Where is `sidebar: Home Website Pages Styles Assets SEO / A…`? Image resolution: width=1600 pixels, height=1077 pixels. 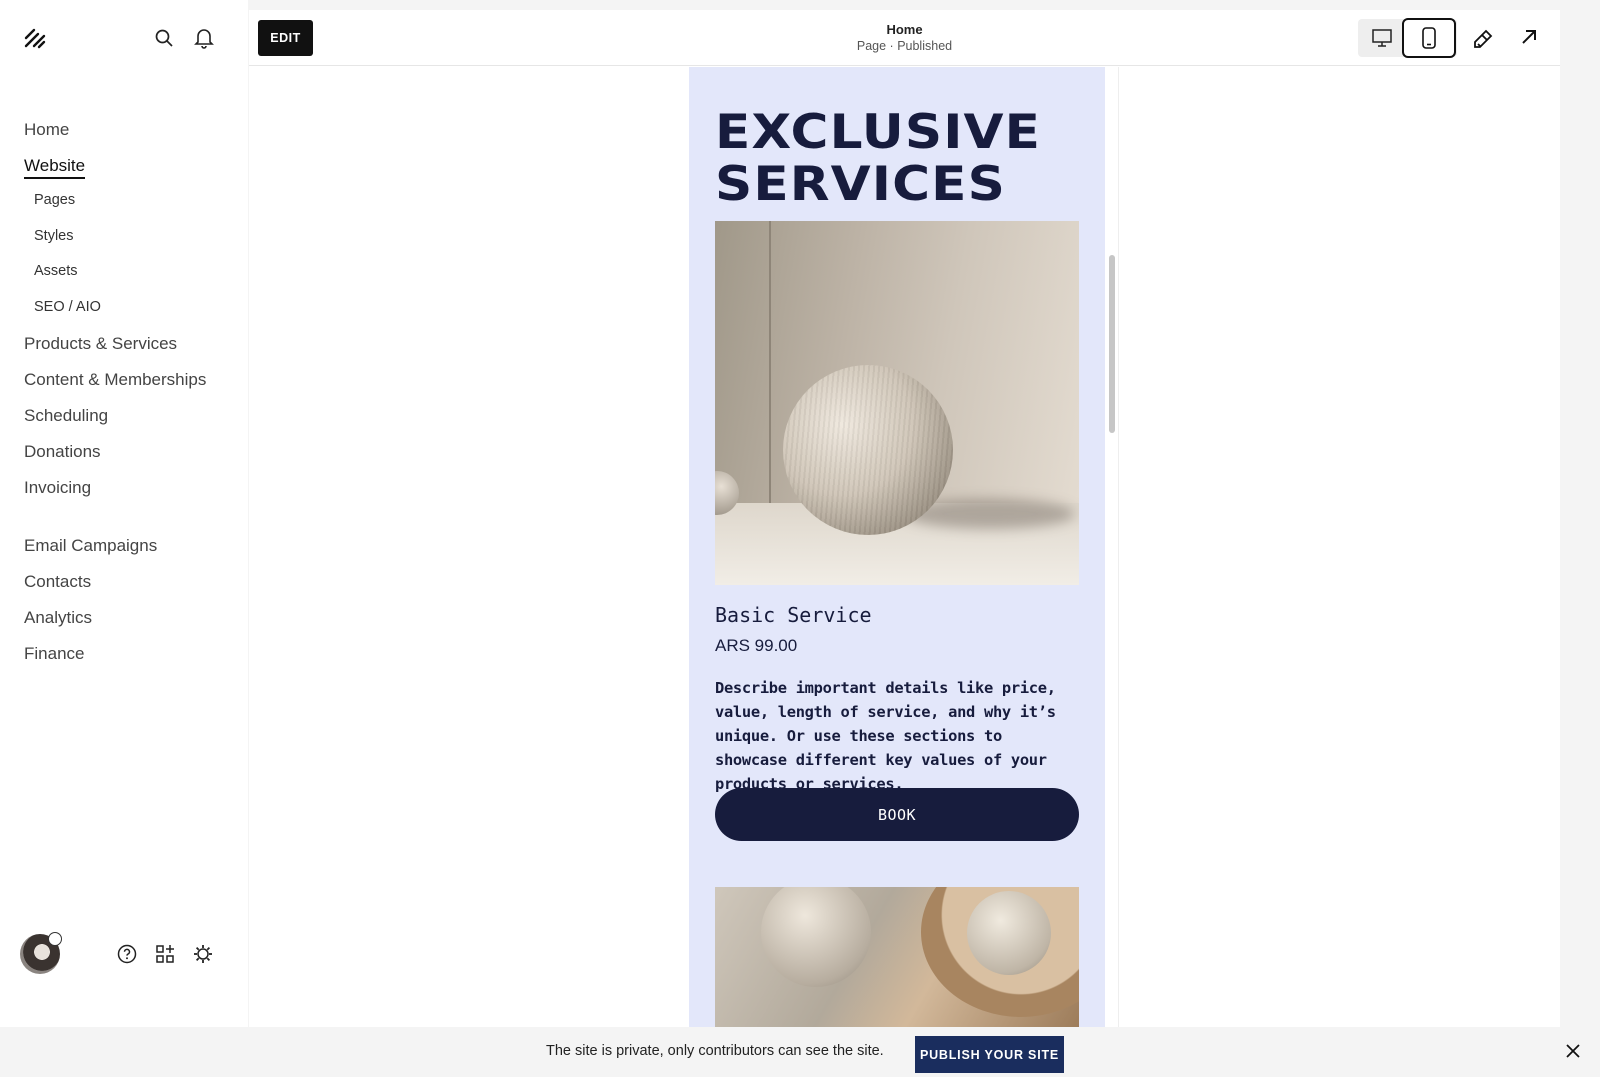
sidebar: Home Website Pages Styles Assets SEO / A… is located at coordinates (124, 513).